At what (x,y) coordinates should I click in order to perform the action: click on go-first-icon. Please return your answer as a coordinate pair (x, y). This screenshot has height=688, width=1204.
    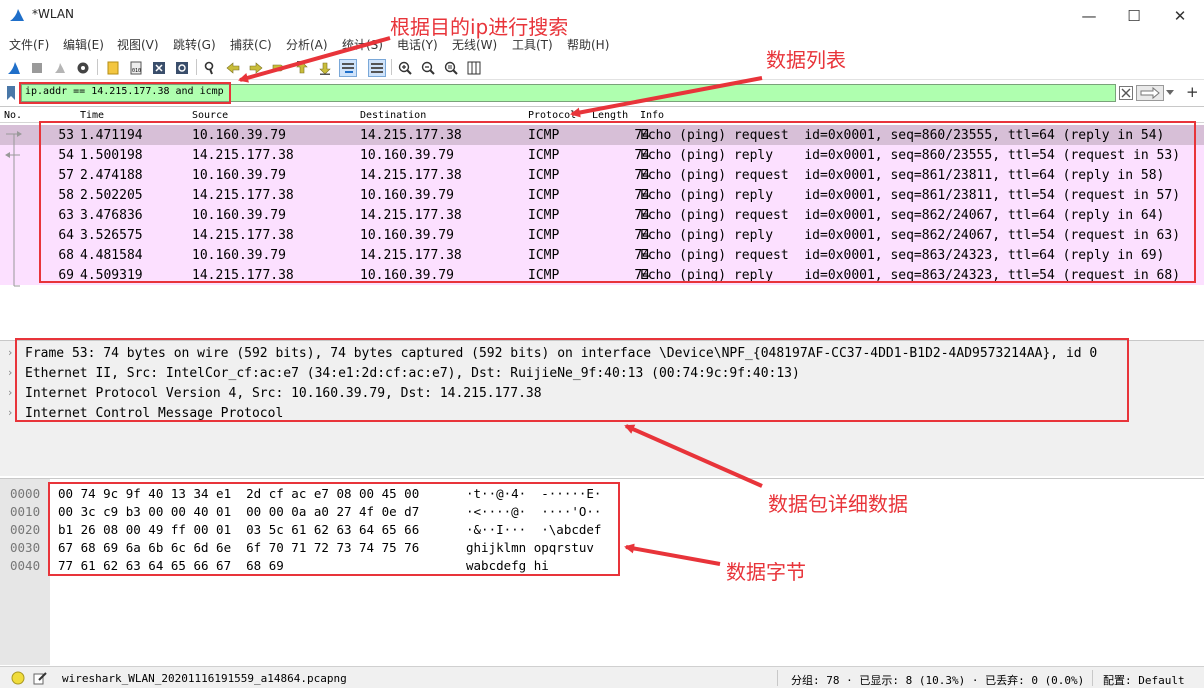
    Looking at the image, I should click on (302, 68).